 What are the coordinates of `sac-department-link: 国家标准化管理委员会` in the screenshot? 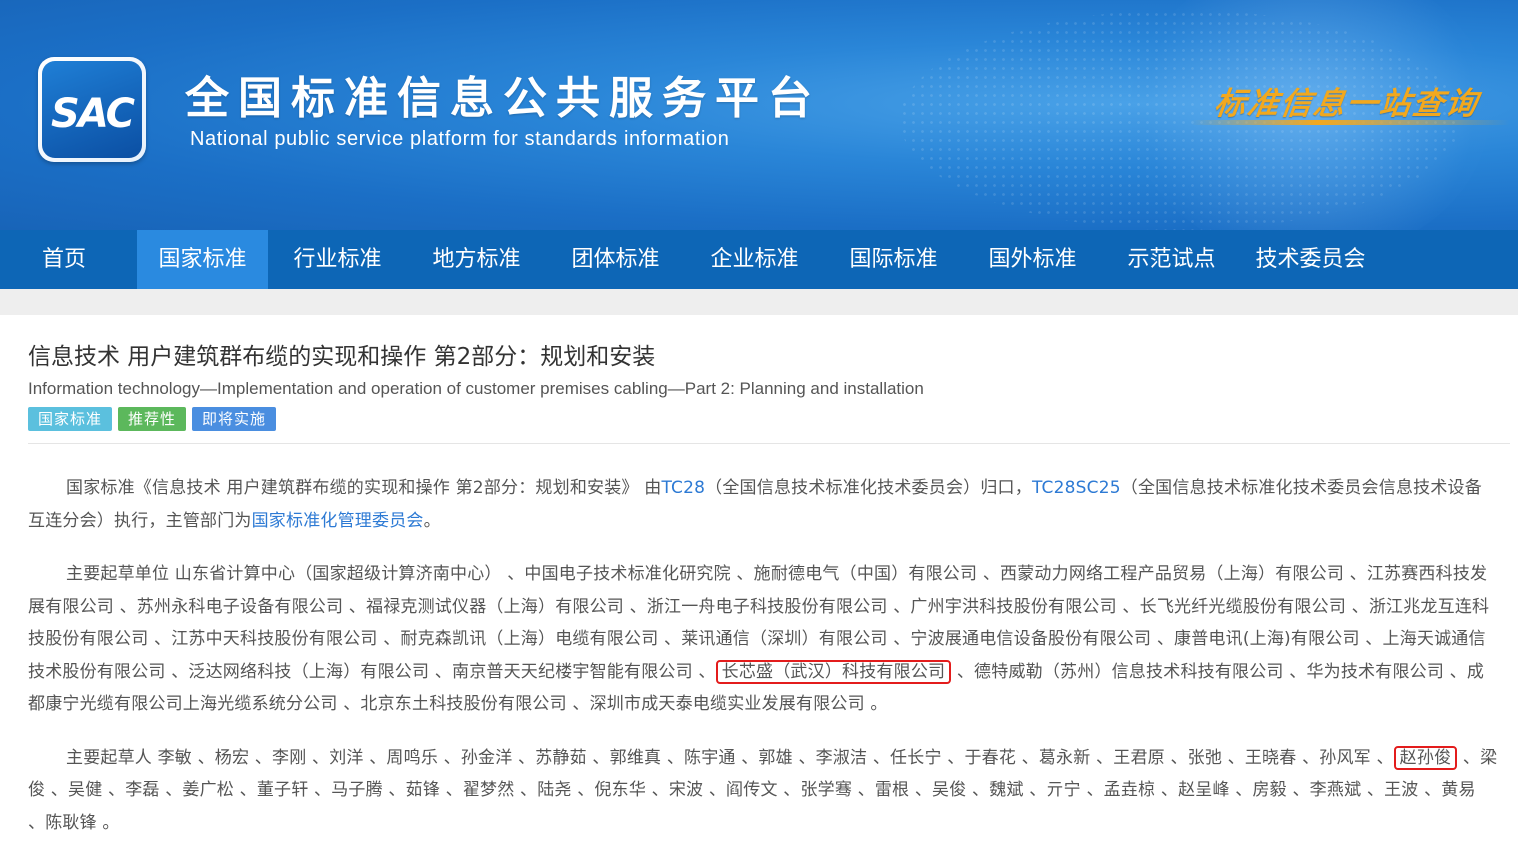 It's located at (338, 521).